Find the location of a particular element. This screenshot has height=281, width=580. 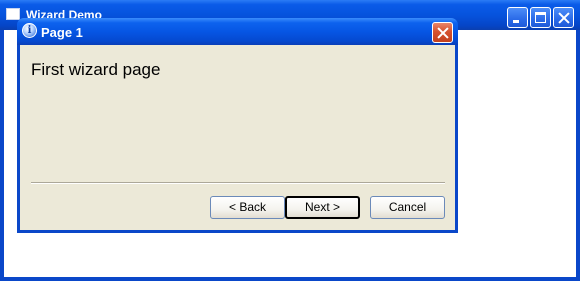

close-icon is located at coordinates (563, 17).